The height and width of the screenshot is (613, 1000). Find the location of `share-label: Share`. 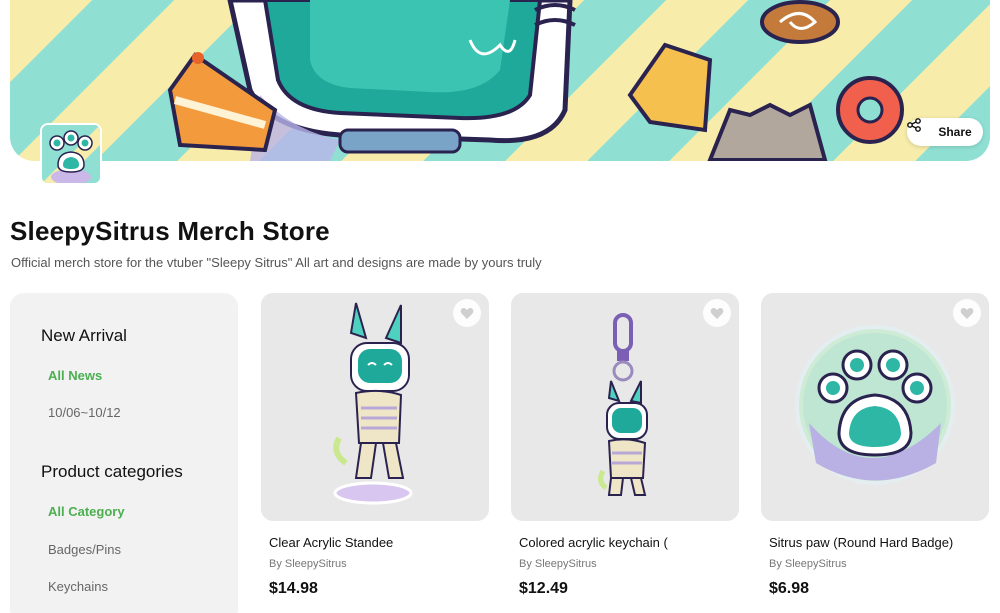

share-label: Share is located at coordinates (955, 132).